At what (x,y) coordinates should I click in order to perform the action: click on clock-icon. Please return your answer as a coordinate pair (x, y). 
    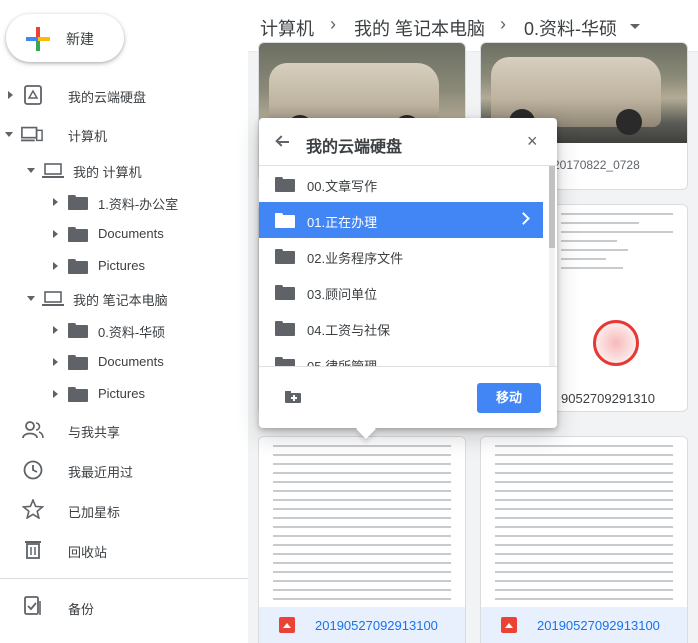
    Looking at the image, I should click on (33, 470).